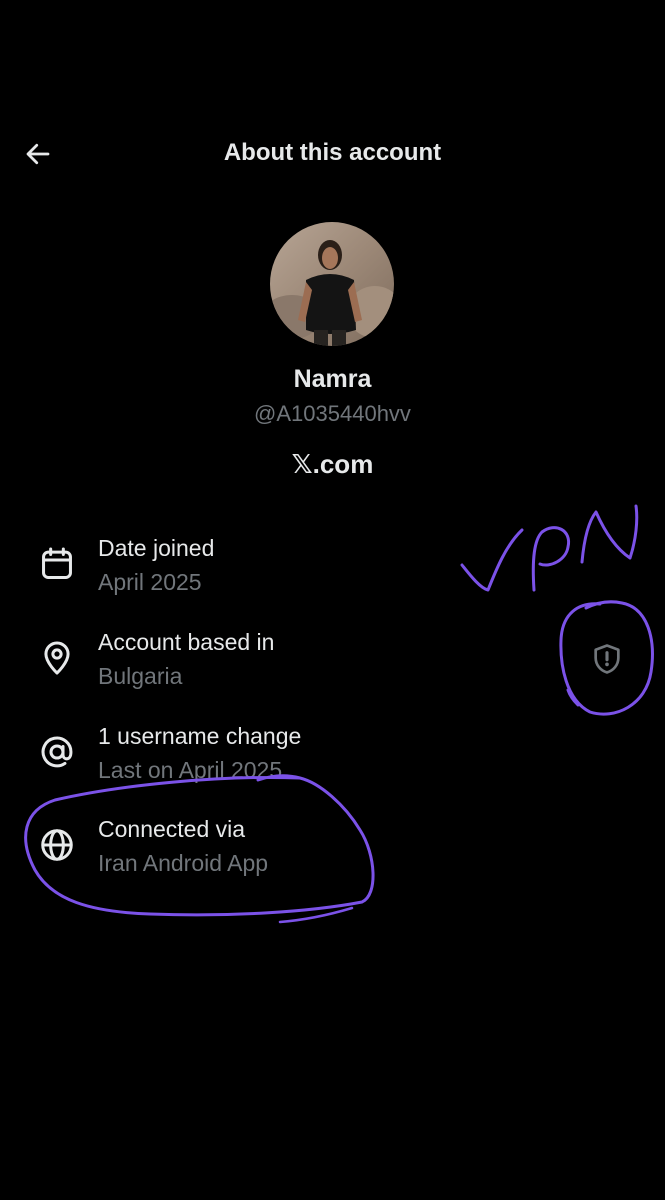  I want to click on user-handle: @A1035440hvv, so click(332, 413).